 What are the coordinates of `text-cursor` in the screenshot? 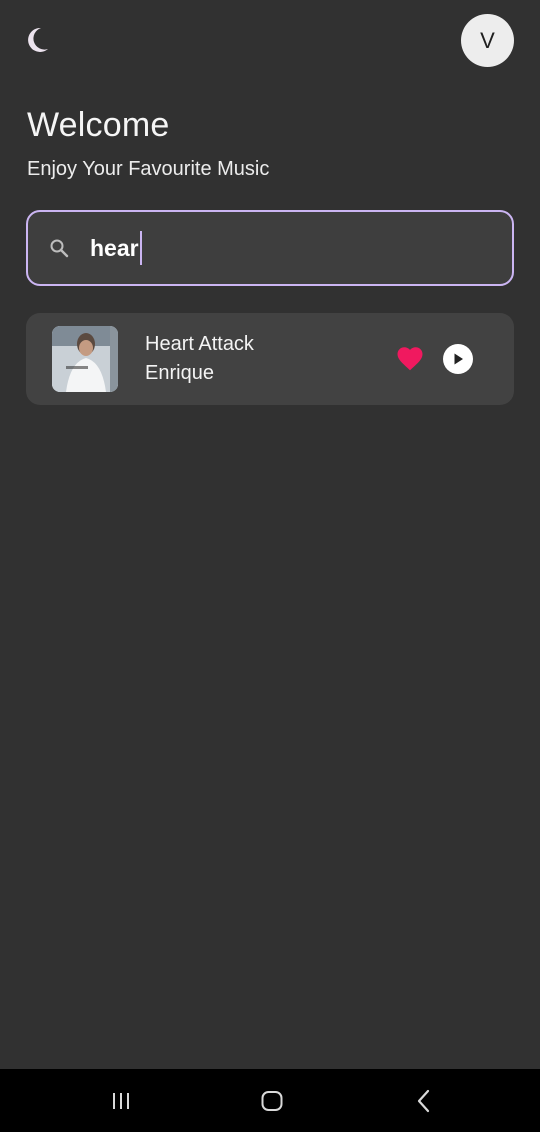 It's located at (140, 248).